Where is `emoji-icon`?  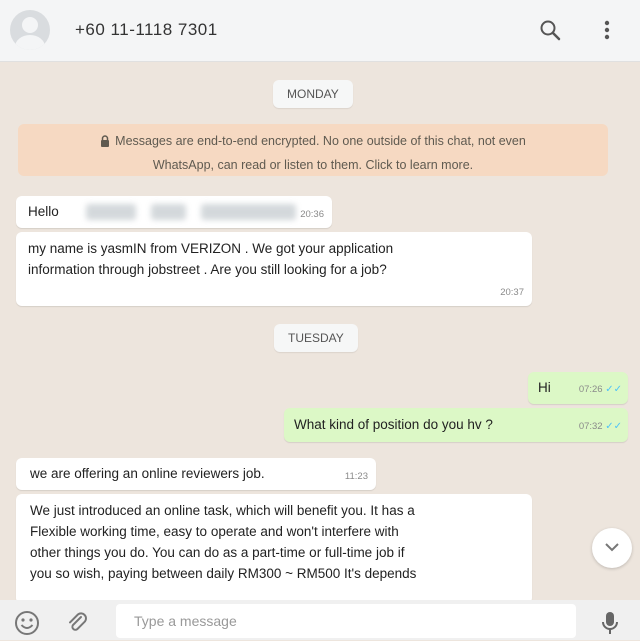 emoji-icon is located at coordinates (27, 625).